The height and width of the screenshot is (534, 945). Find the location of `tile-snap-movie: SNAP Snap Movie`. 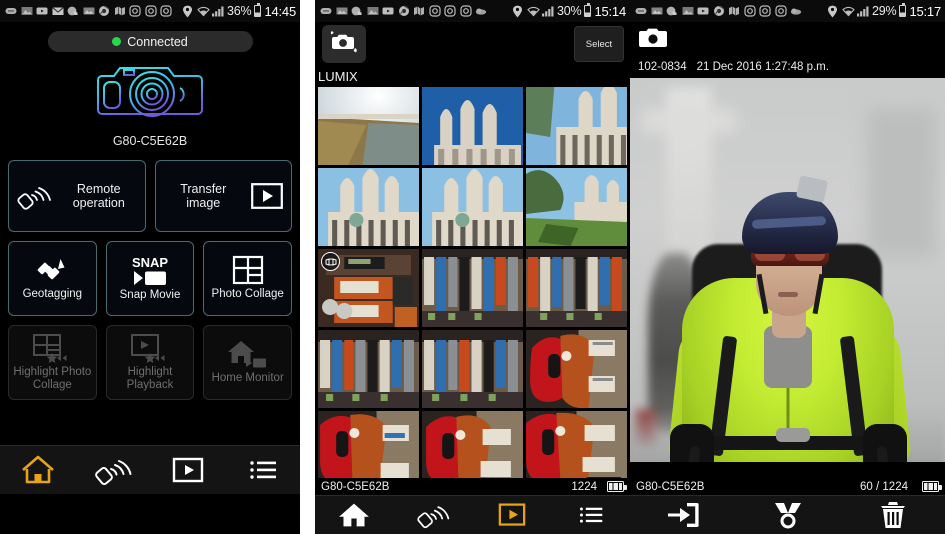

tile-snap-movie: SNAP Snap Movie is located at coordinates (150, 278).